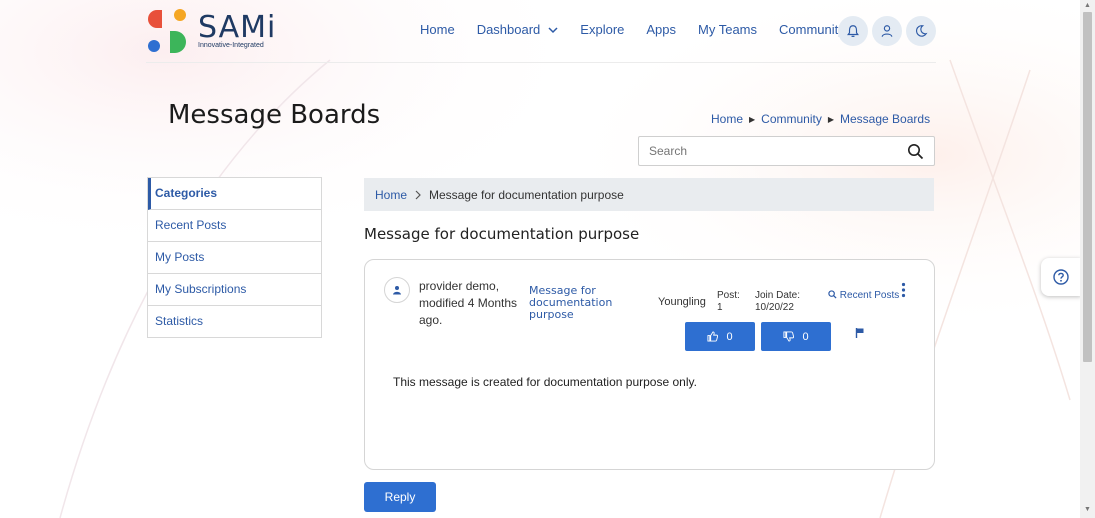 This screenshot has height=518, width=1095. Describe the element at coordinates (720, 336) in the screenshot. I see `upvote-button: 0` at that location.